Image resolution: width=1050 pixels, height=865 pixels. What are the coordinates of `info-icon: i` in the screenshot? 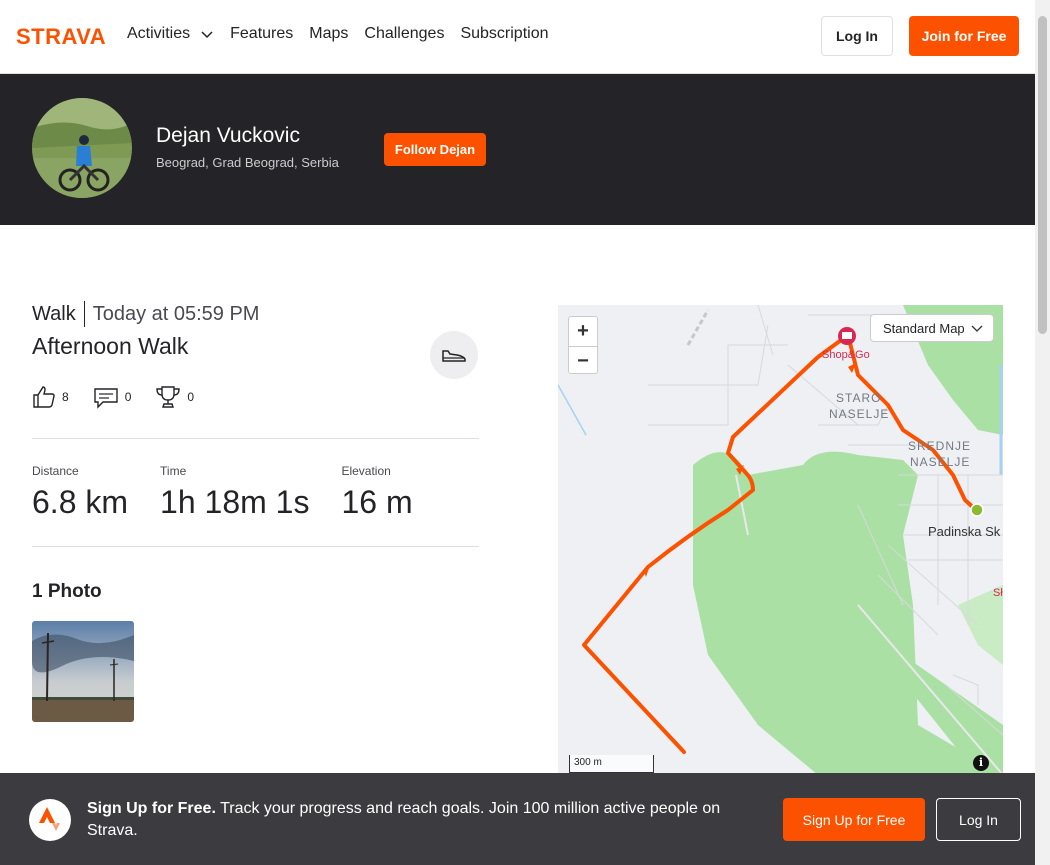 It's located at (981, 763).